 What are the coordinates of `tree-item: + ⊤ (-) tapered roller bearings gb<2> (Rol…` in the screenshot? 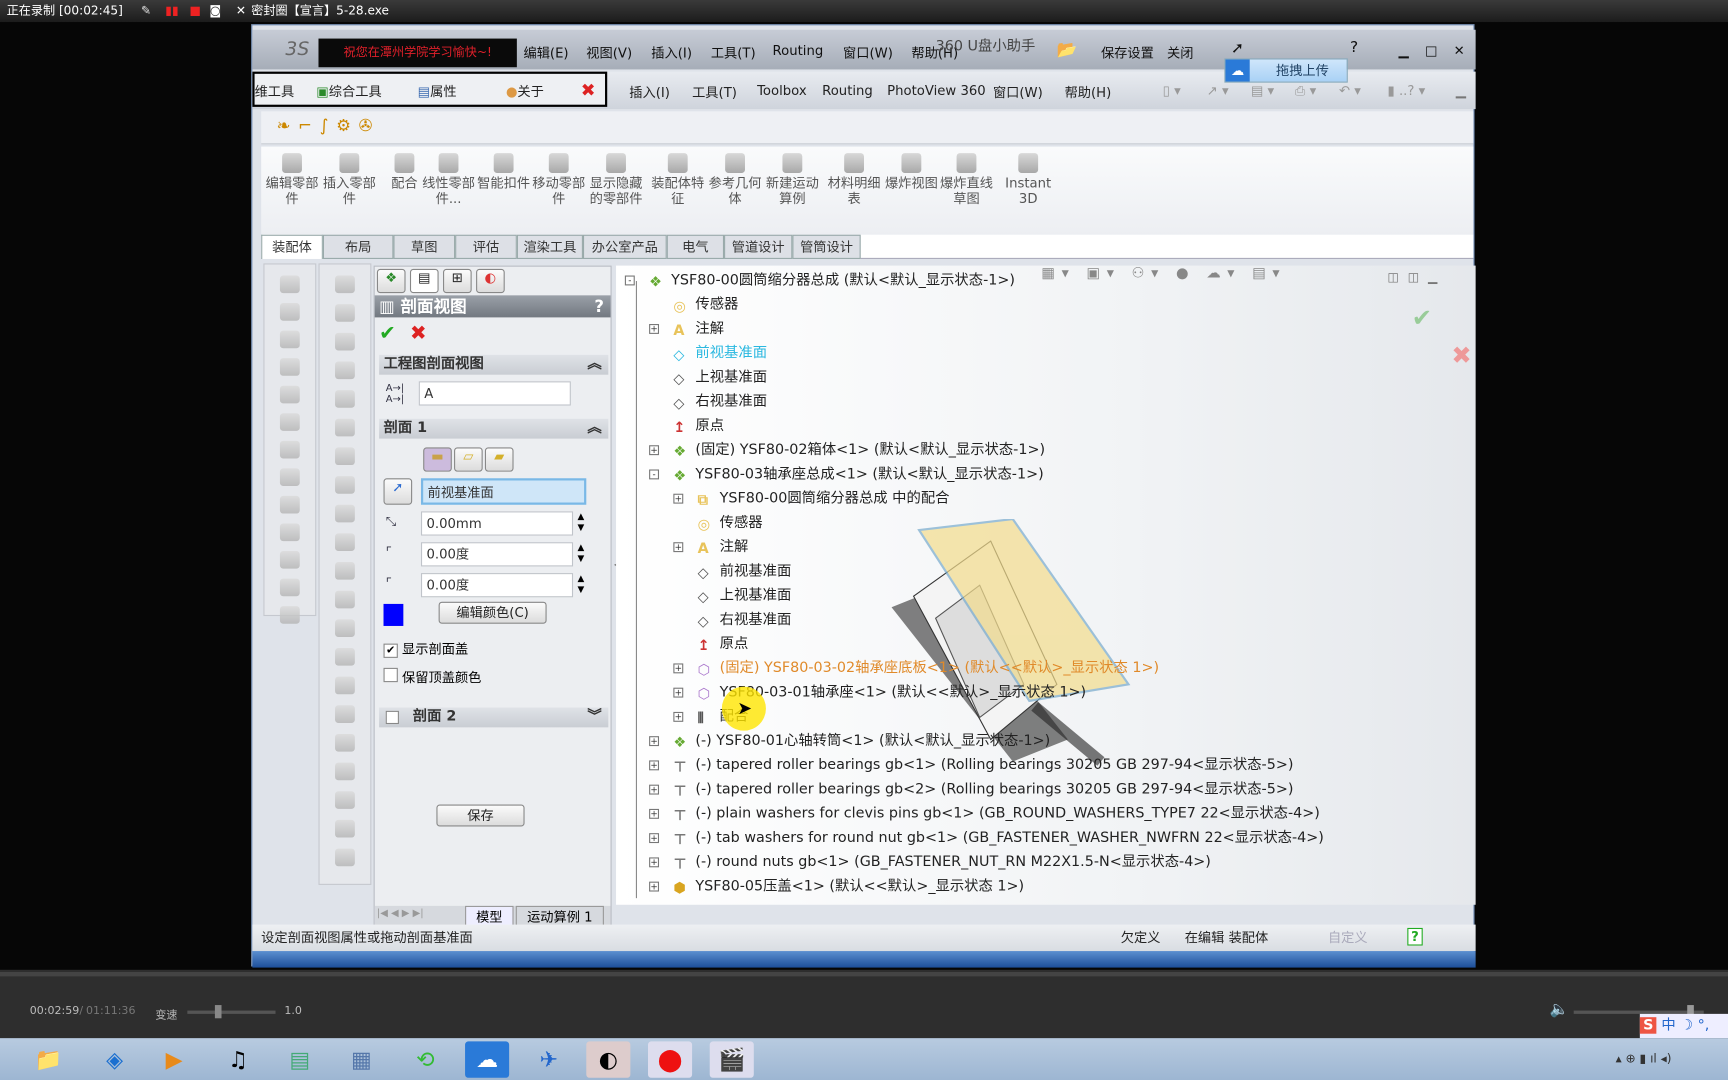 It's located at (971, 790).